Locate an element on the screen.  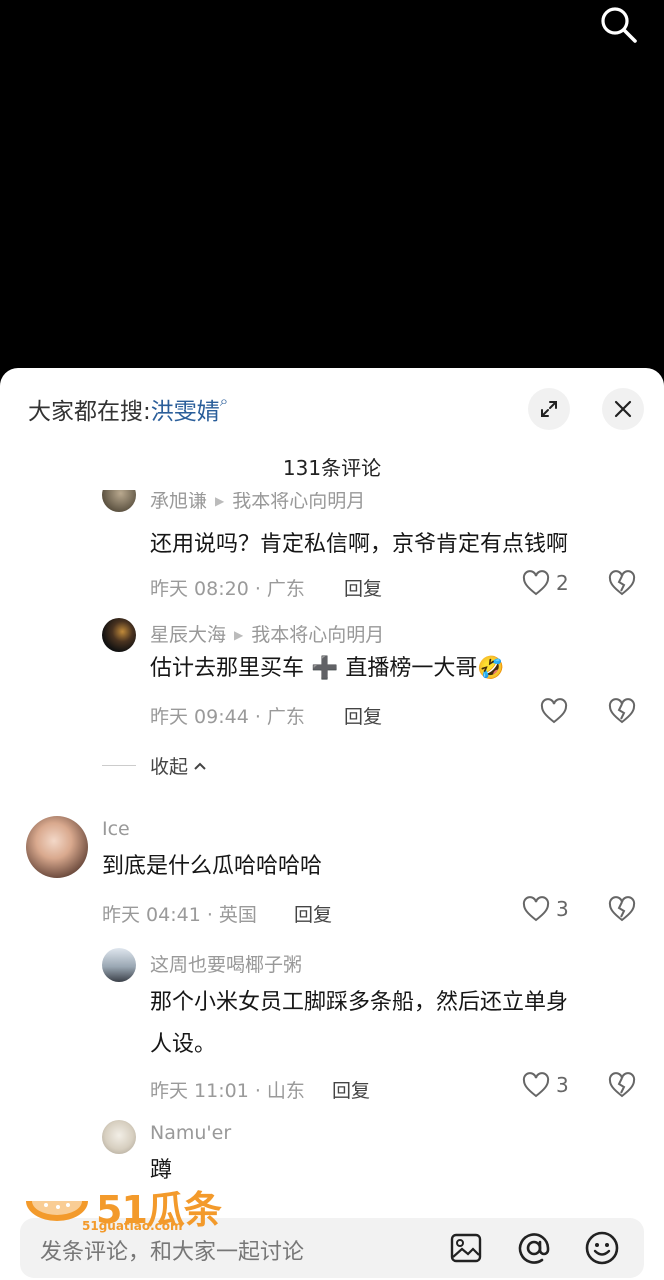
expand-icon is located at coordinates (549, 409).